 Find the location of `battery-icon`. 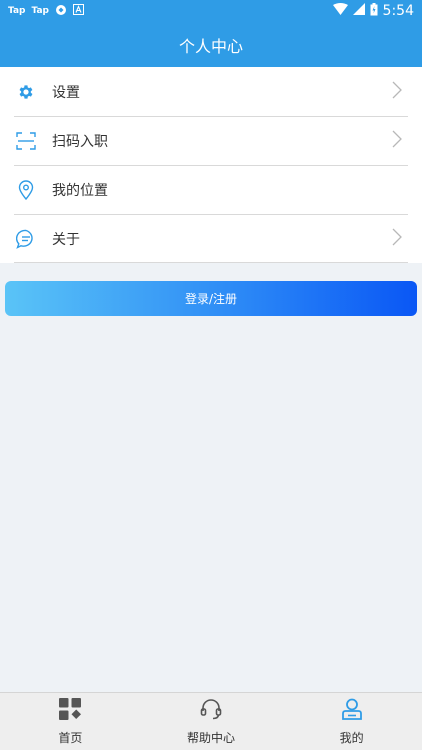

battery-icon is located at coordinates (374, 11).